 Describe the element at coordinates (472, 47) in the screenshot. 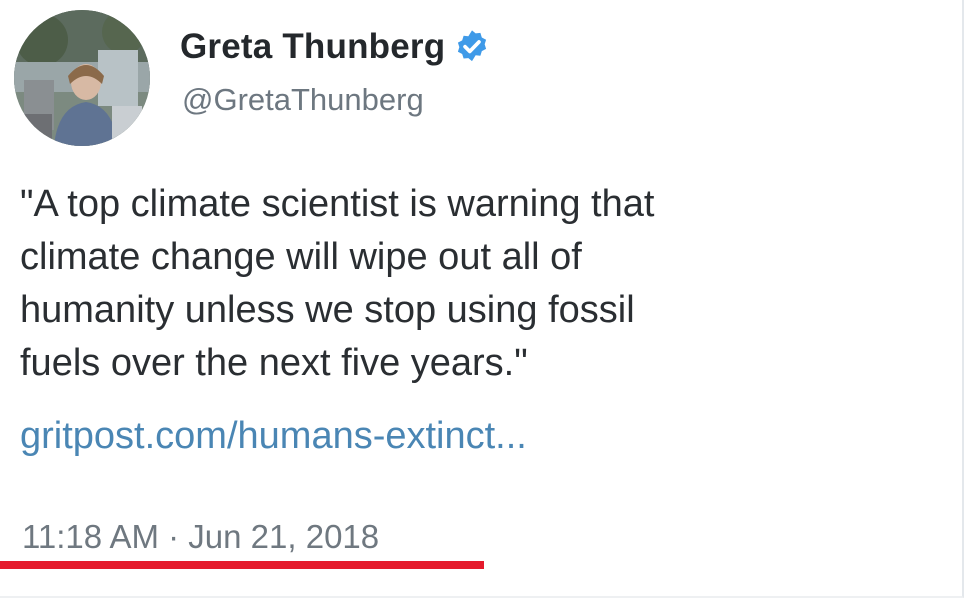

I see `verified-badge-icon` at that location.